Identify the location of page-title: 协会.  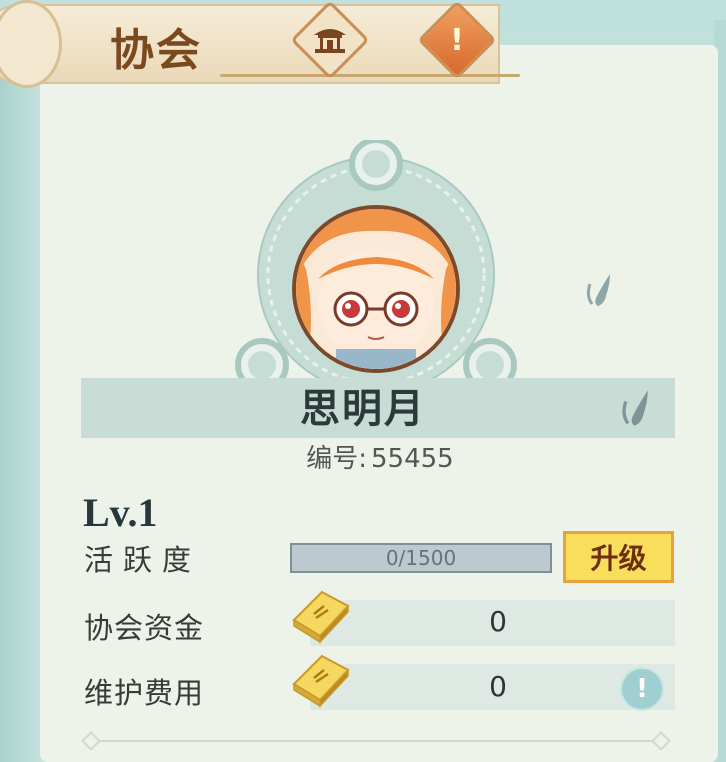
(156, 50).